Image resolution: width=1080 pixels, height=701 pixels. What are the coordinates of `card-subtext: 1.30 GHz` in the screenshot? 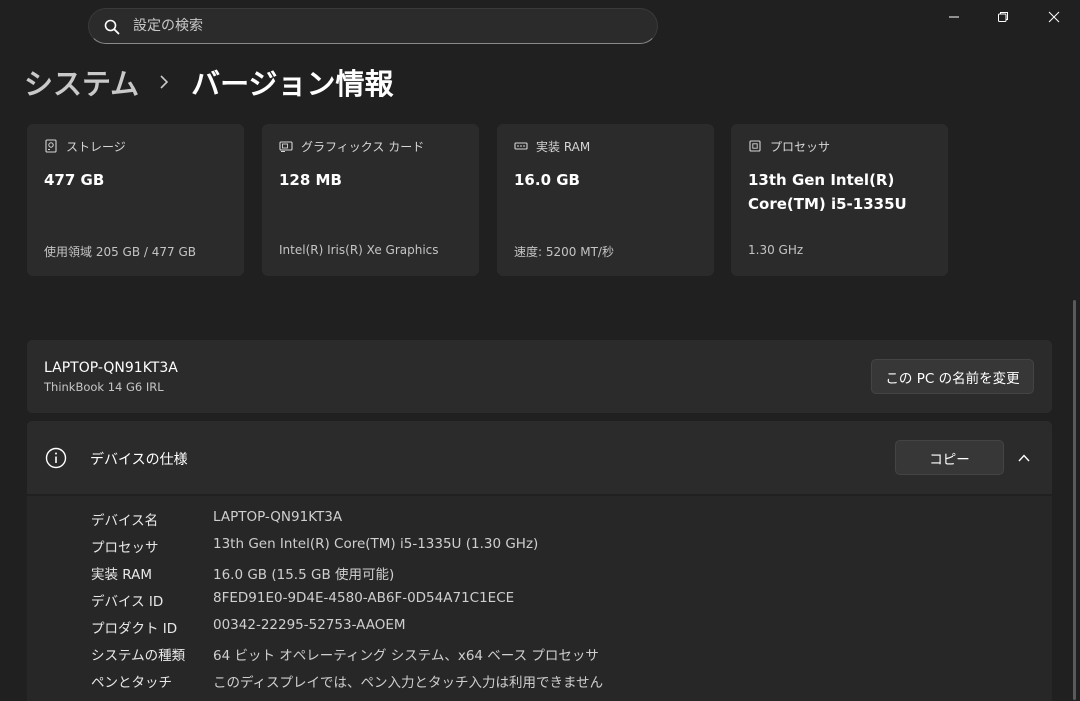 It's located at (776, 250).